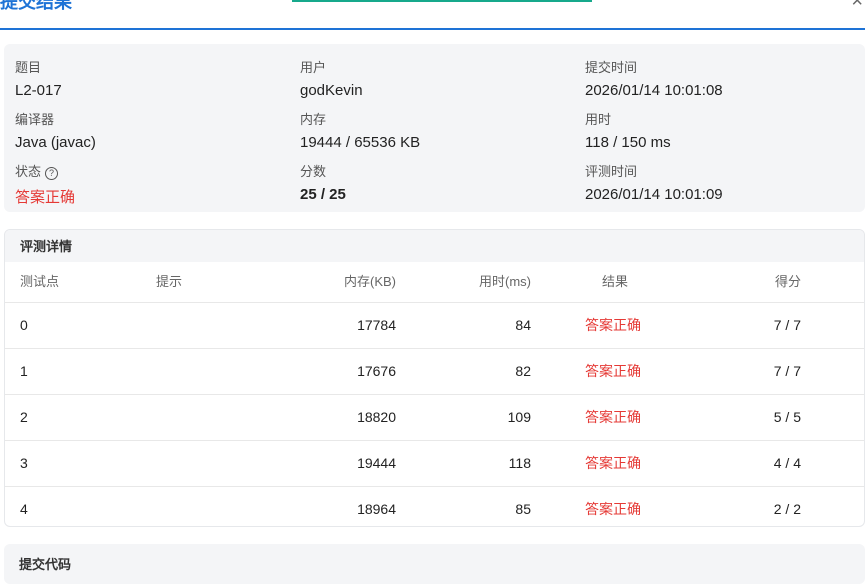 The width and height of the screenshot is (865, 584). Describe the element at coordinates (313, 119) in the screenshot. I see `memory-label: 内存` at that location.